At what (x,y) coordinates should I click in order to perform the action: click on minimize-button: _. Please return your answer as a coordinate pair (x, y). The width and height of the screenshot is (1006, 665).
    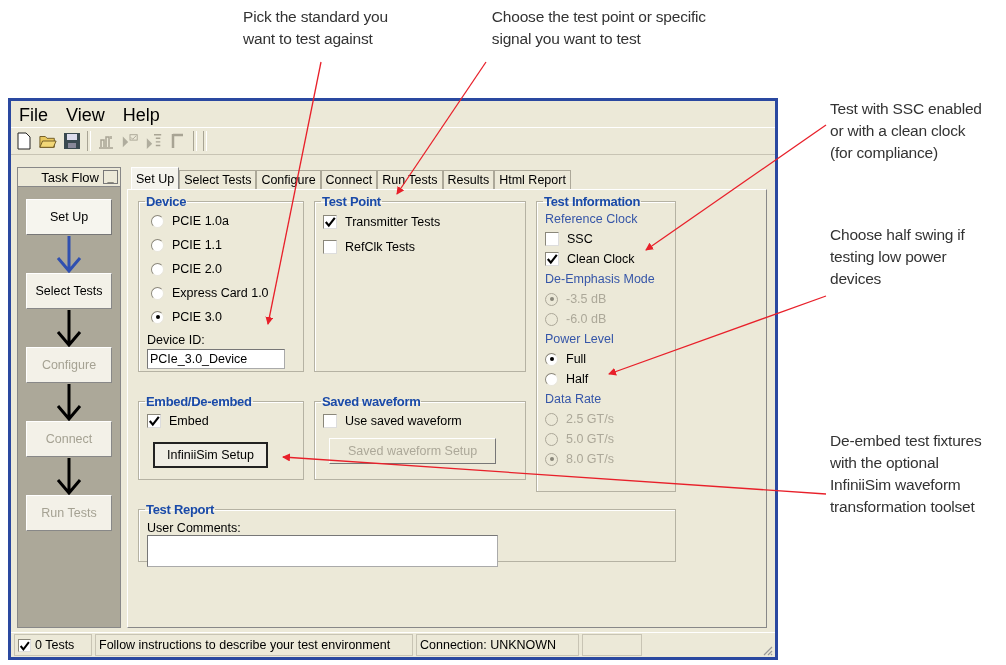
    Looking at the image, I should click on (110, 177).